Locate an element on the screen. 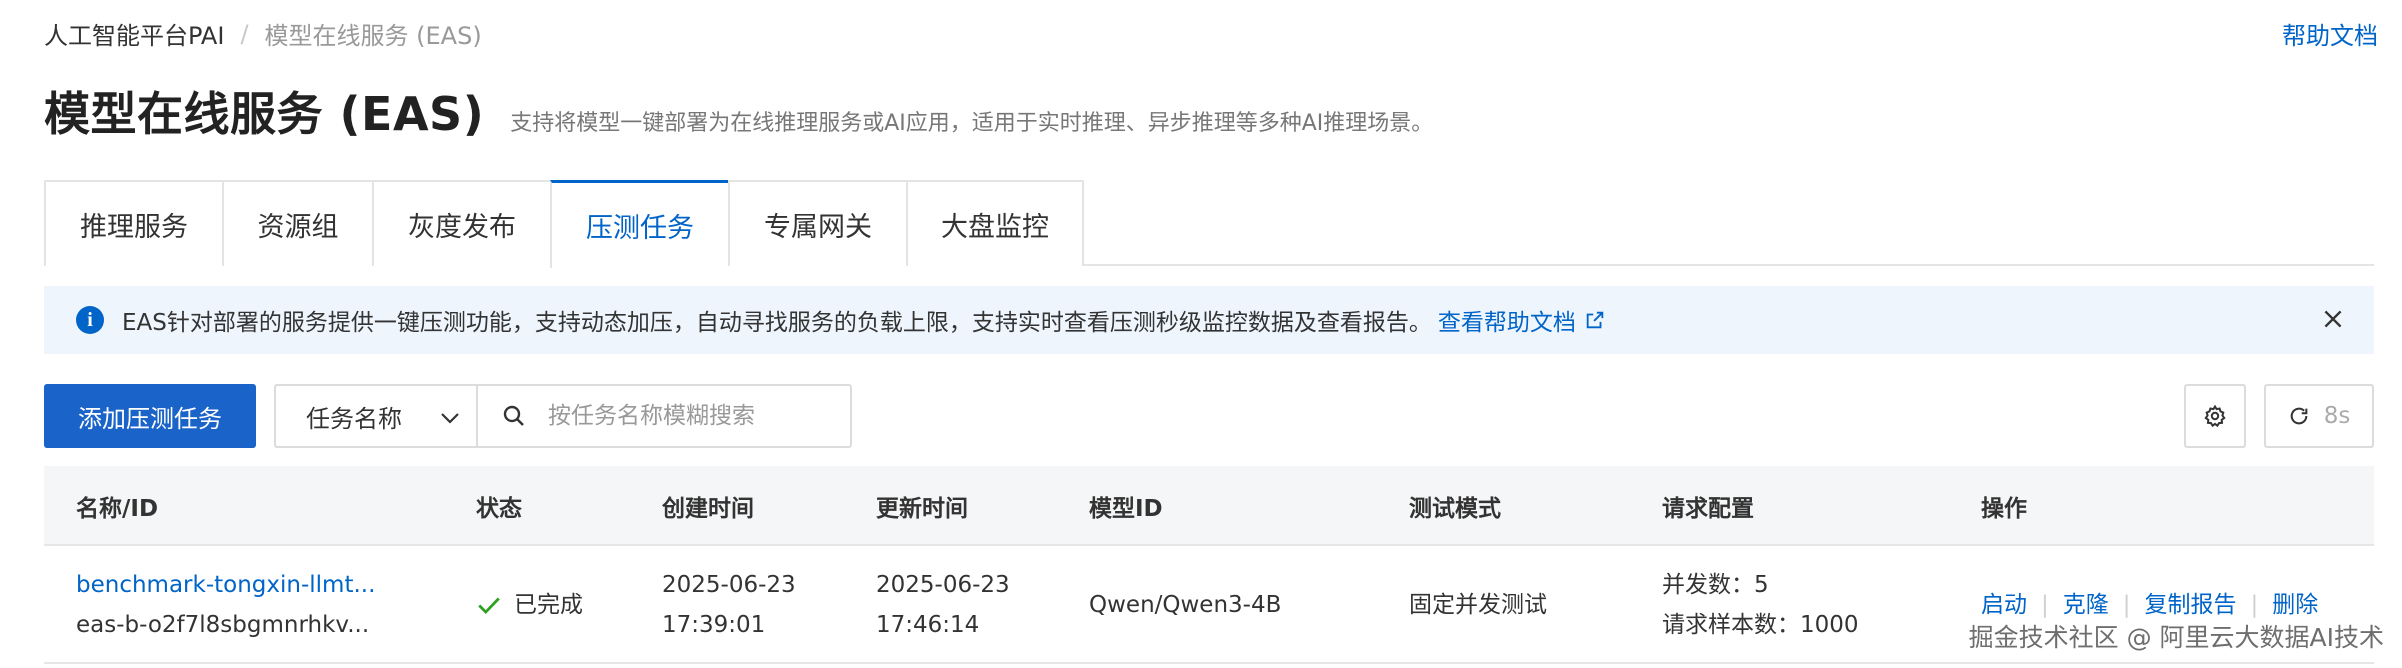  cell-updated: 2025-06-23 17:46:14 is located at coordinates (943, 605).